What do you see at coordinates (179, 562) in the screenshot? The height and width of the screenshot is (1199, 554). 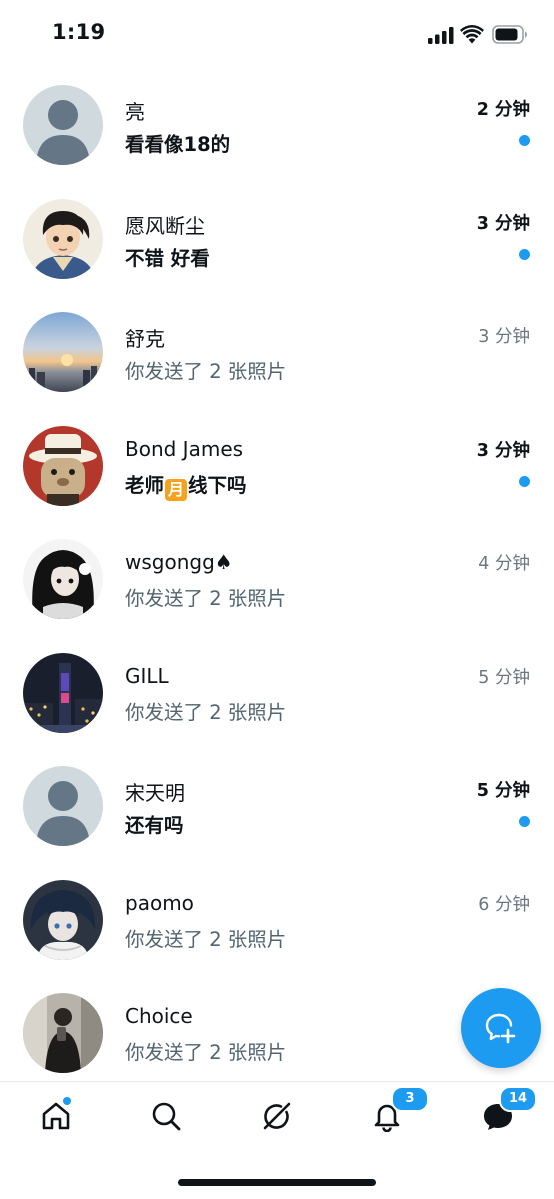 I see `conversation-name: wsgongg♠` at bounding box center [179, 562].